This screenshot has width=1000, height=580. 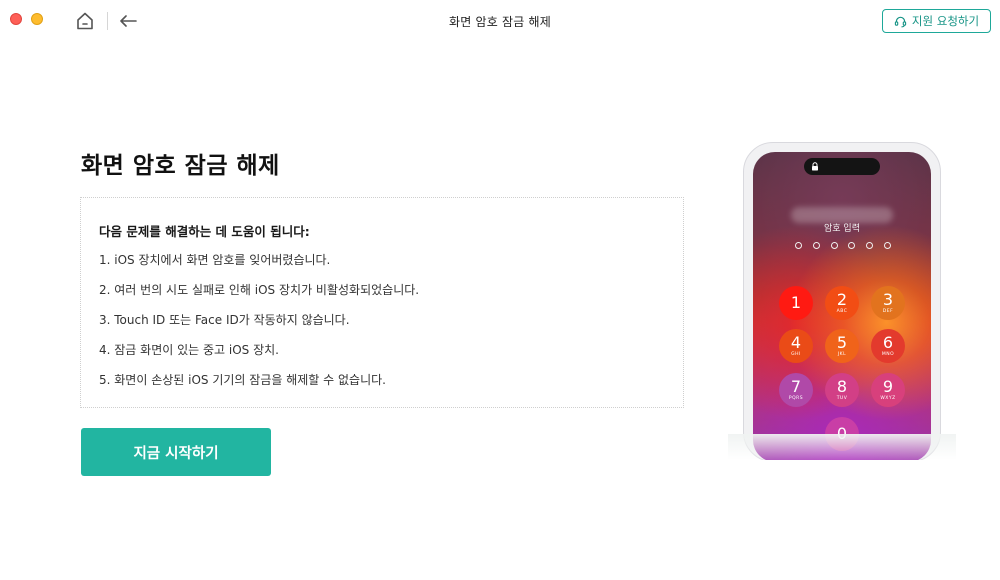 I want to click on passcode-dots, so click(x=843, y=246).